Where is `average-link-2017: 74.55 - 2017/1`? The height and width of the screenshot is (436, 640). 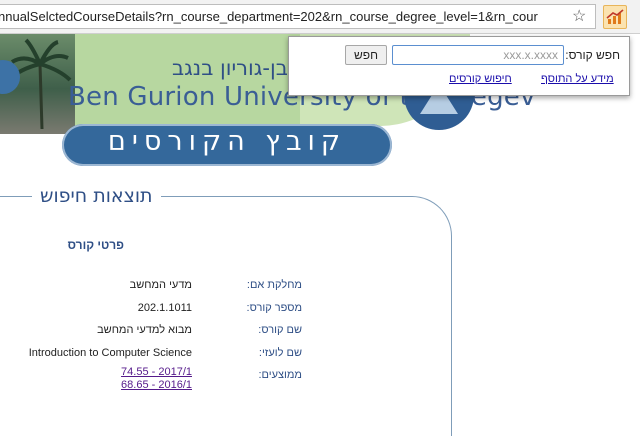
average-link-2017: 74.55 - 2017/1 is located at coordinates (126, 372).